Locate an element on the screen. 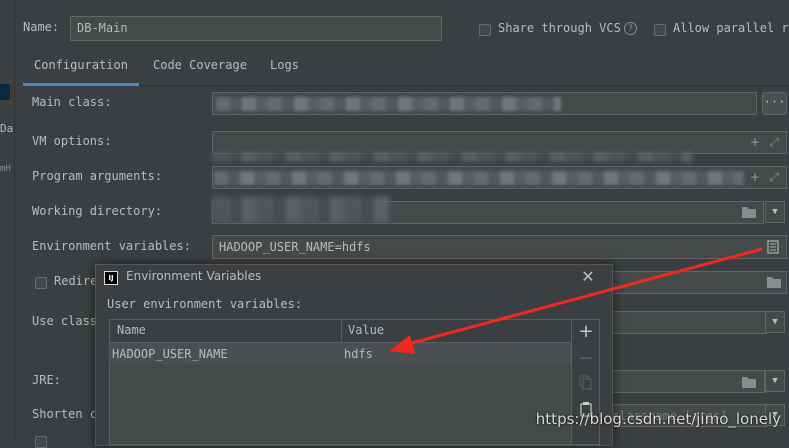 Image resolution: width=789 pixels, height=448 pixels. working-directory-label: Working directory: is located at coordinates (97, 211).